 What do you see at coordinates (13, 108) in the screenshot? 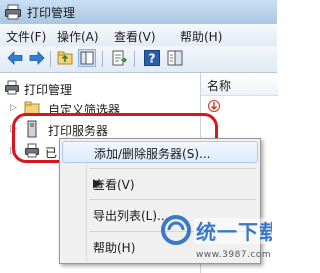
I see `expand-arrow-icon: ▷` at bounding box center [13, 108].